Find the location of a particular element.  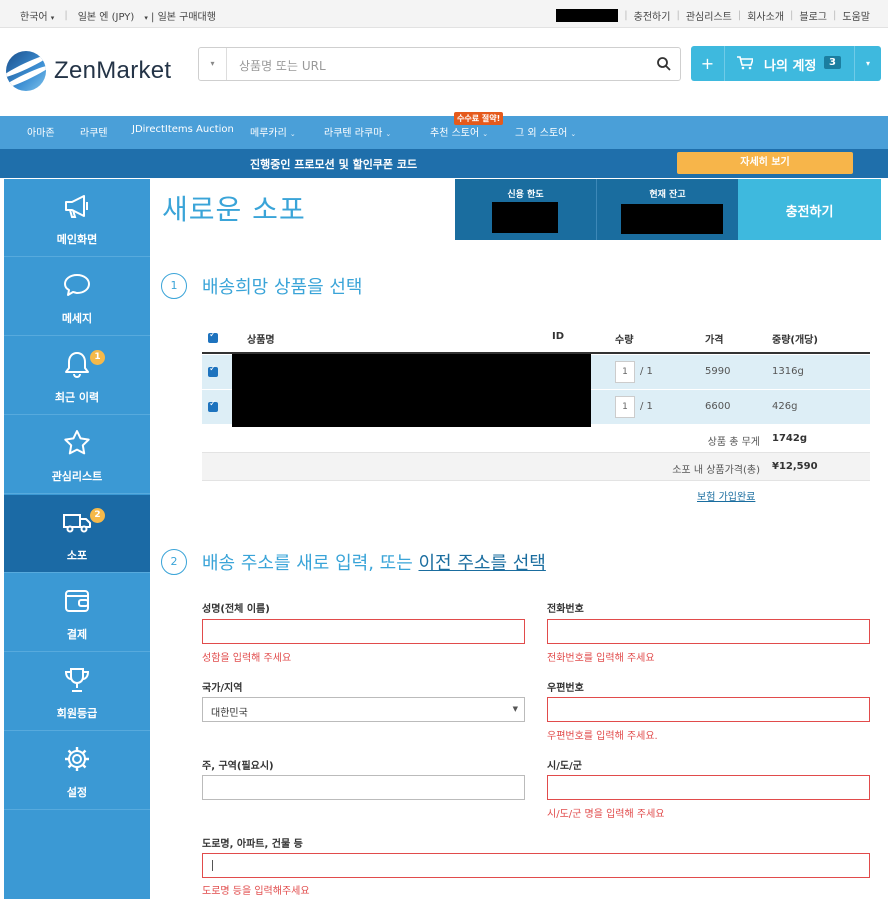

bell-icon is located at coordinates (77, 365).